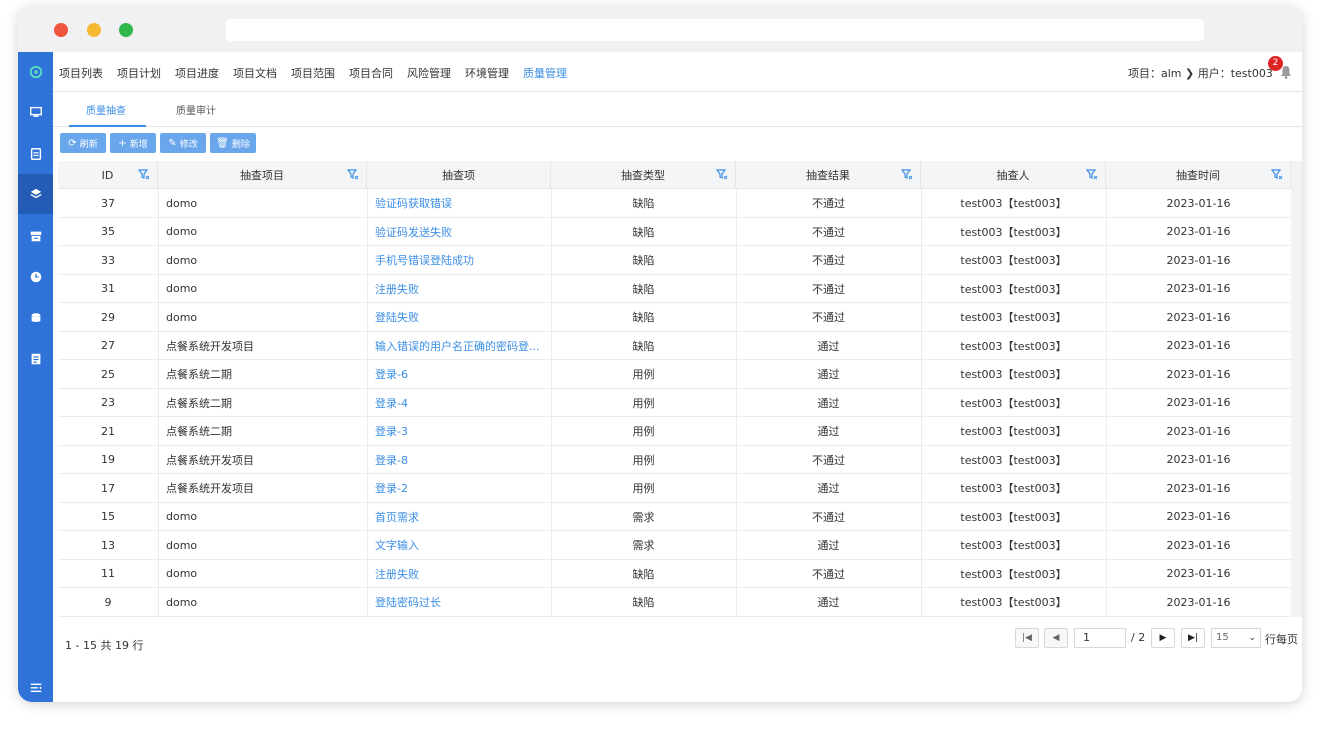  Describe the element at coordinates (108, 459) in the screenshot. I see `cell-id: 19` at that location.